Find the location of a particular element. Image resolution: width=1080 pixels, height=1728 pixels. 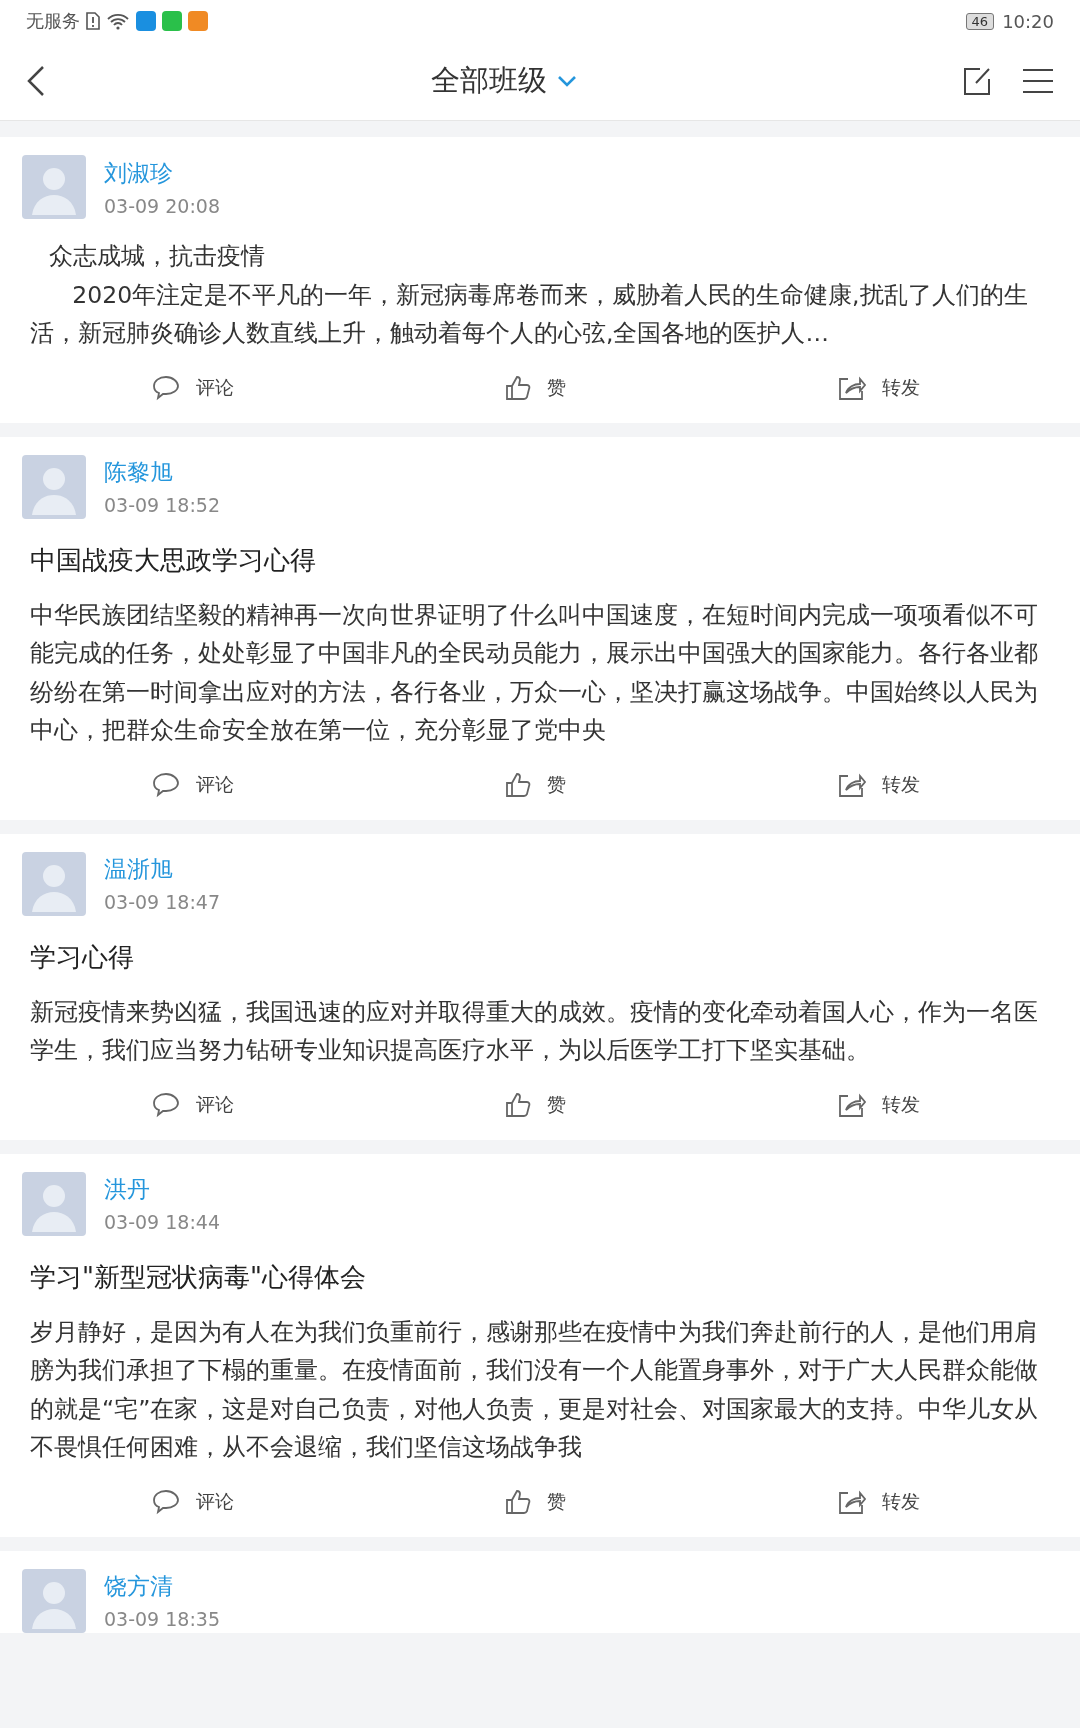

post-text: 中华民族团结坚毅的精神再一次向世界证明了什么叫中国速度，在短时间内完成一项项看似不可能完成的任务，处处彰显了中国非凡的全民动员能力，展示出中国强大的国家能力。各行各业都纷纷在第一时间拿出应对的方法，各行各业，万众一心，坚决打赢这场战争。中国始终以人民为中心，把群众生命安全放在第一位，充分彰显了党中央 is located at coordinates (534, 672).